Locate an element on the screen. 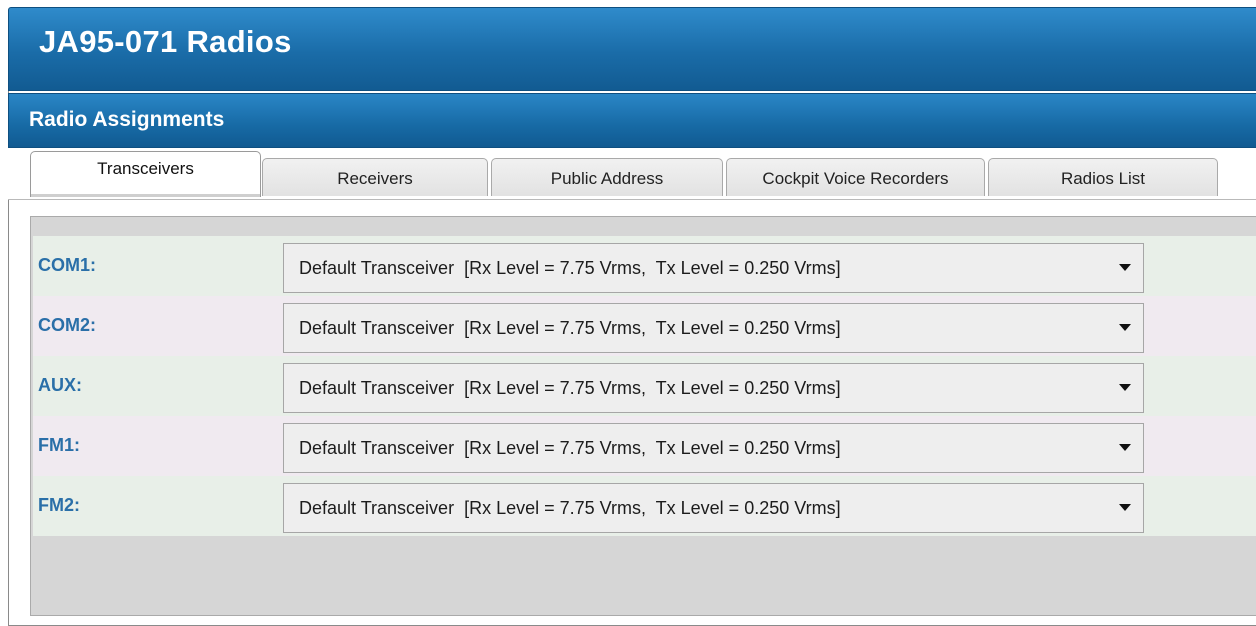 The image size is (1256, 626). section-header: Radio Assignments is located at coordinates (632, 120).